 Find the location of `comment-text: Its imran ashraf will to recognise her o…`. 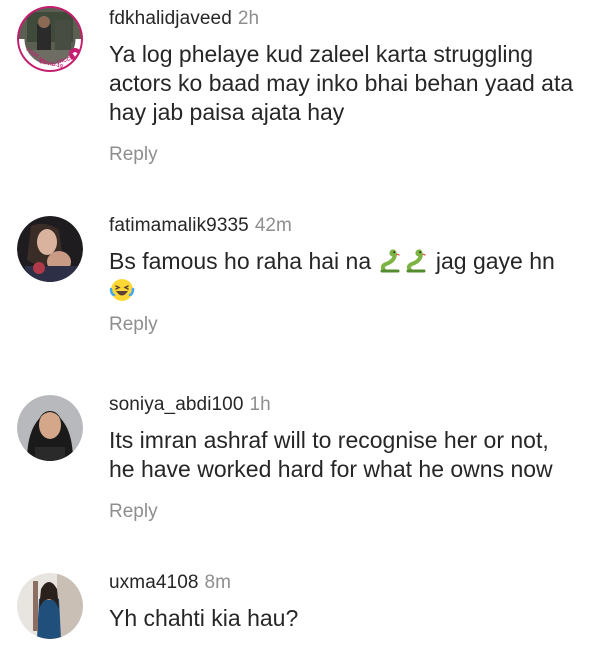

comment-text: Its imran ashraf will to recognise her o… is located at coordinates (354, 455).